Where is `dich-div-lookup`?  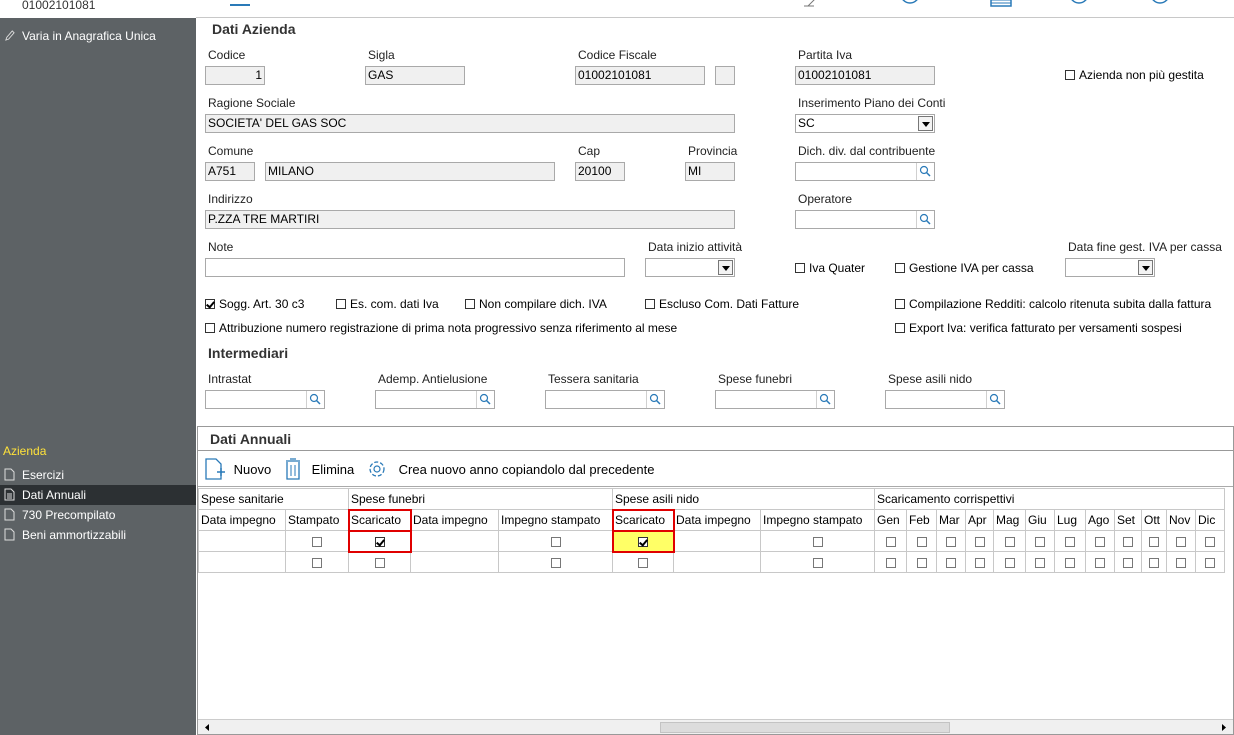 dich-div-lookup is located at coordinates (865, 171).